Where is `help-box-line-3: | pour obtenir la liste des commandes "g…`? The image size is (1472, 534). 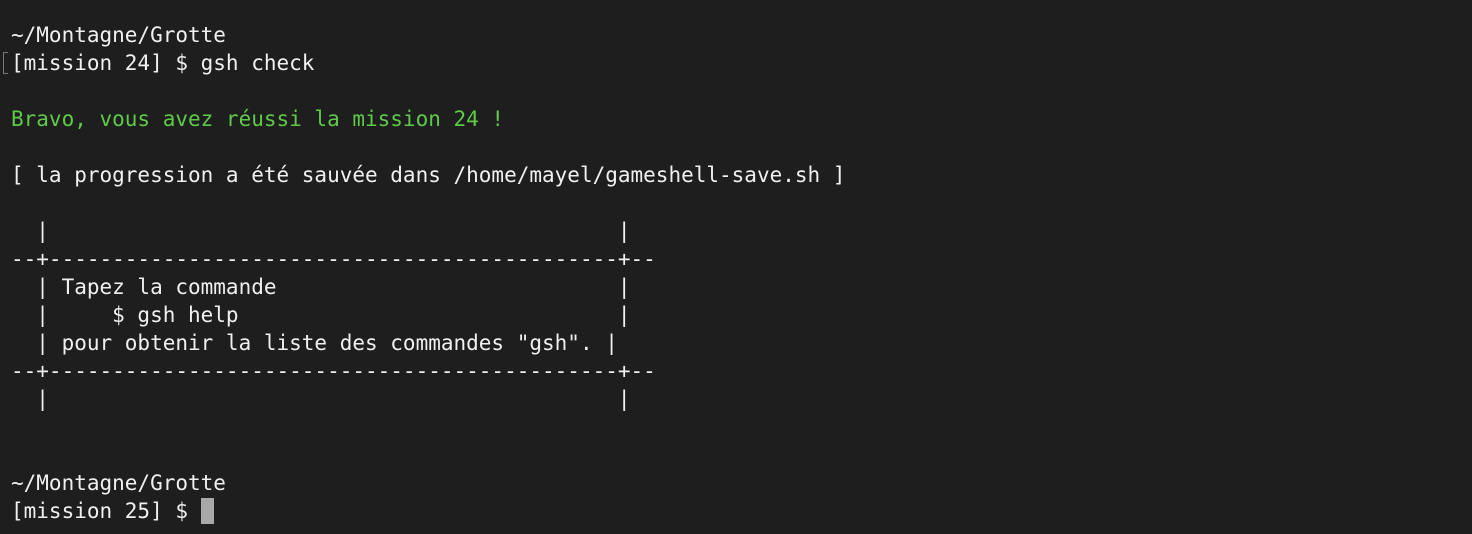 help-box-line-3: | pour obtenir la liste des commandes "g… is located at coordinates (314, 343).